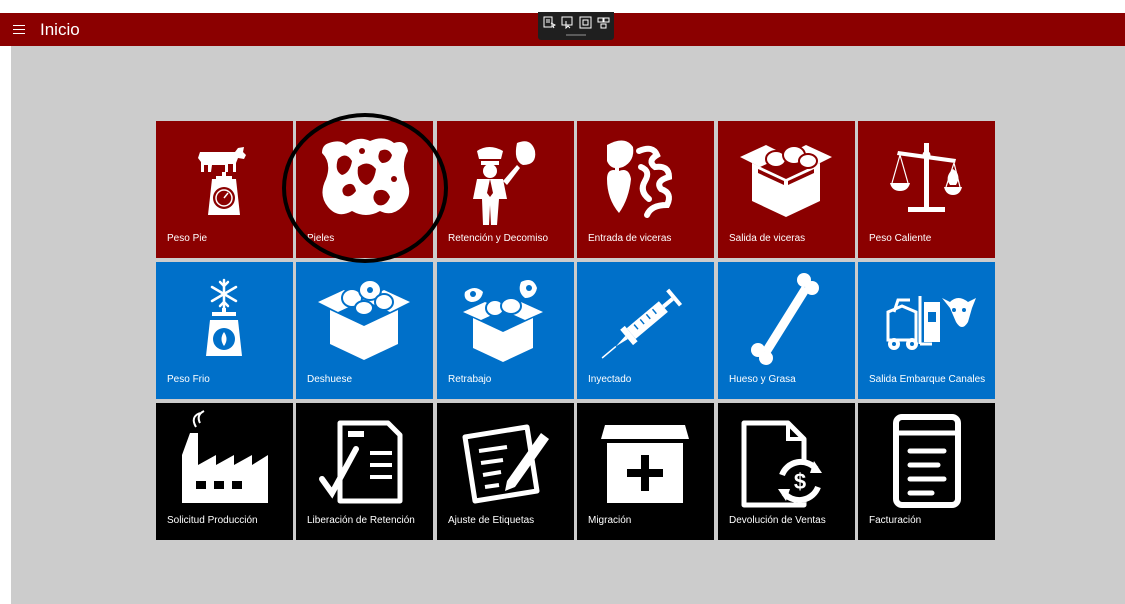 The width and height of the screenshot is (1125, 604). Describe the element at coordinates (212, 520) in the screenshot. I see `tile-label: Solicitud Producción` at that location.